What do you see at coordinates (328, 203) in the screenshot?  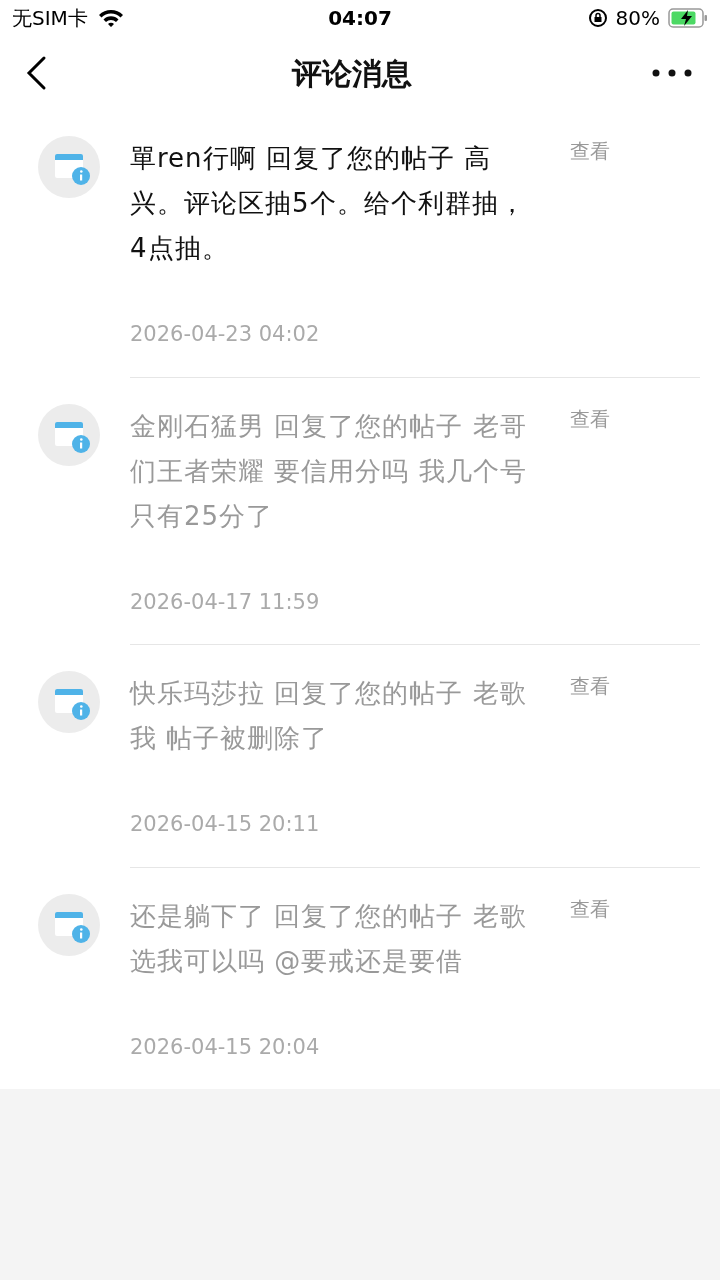 I see `message-text: 單ren行啊 回复了您的帖子 高兴。评论区抽5个。给个利群抽，4点抽。` at bounding box center [328, 203].